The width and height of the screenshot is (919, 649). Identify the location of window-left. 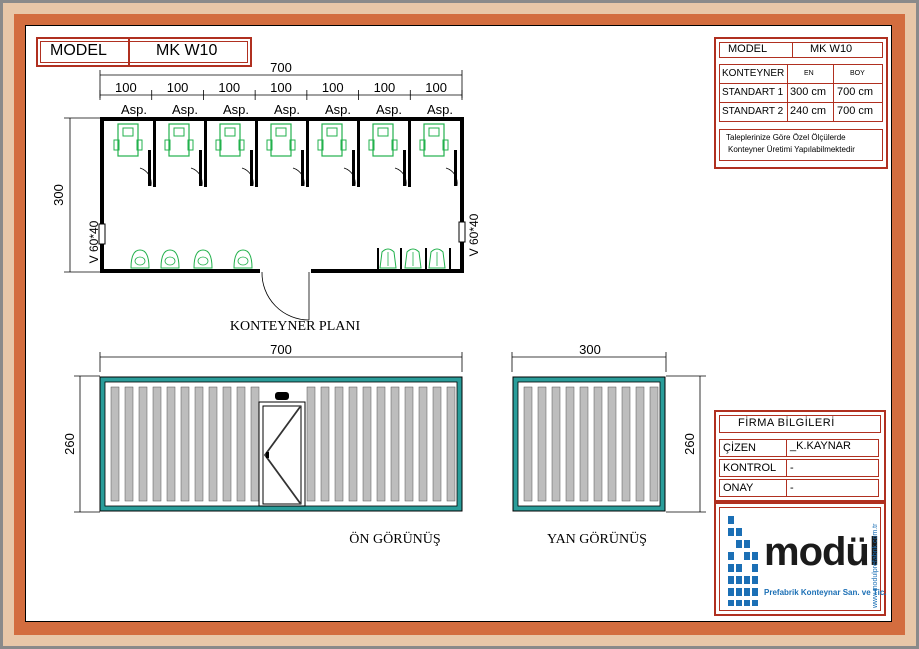
(102, 234).